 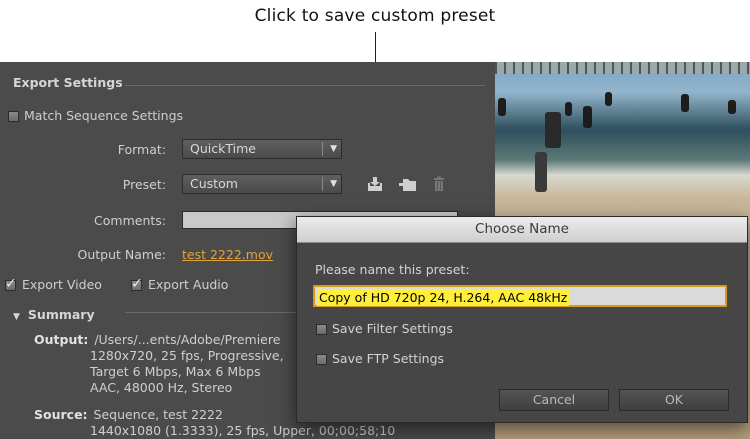 I want to click on callout-text: Click to save custom preset, so click(x=375, y=16).